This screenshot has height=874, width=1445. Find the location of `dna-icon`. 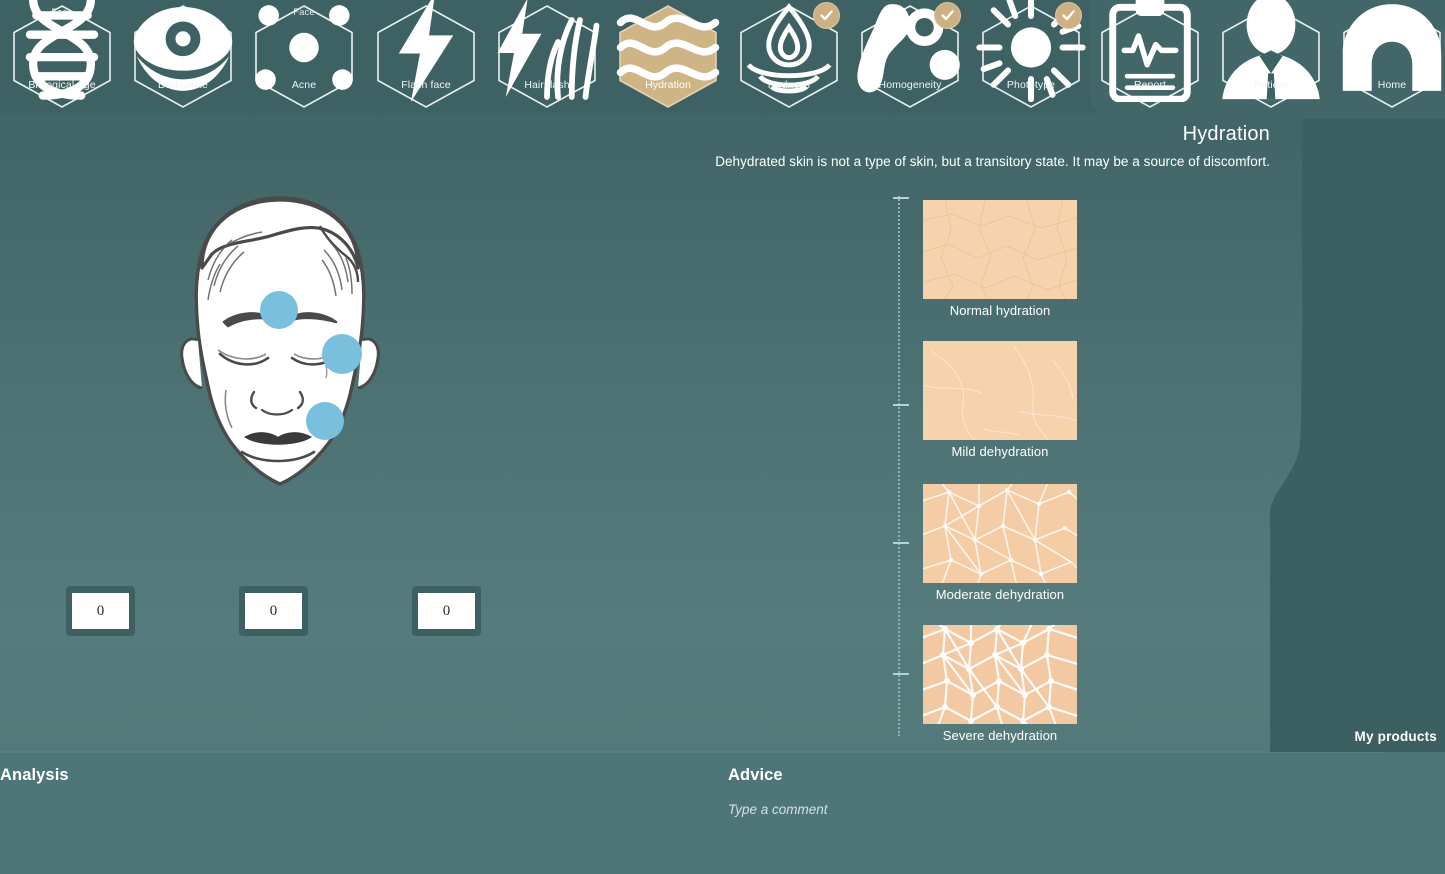

dna-icon is located at coordinates (62, 50).